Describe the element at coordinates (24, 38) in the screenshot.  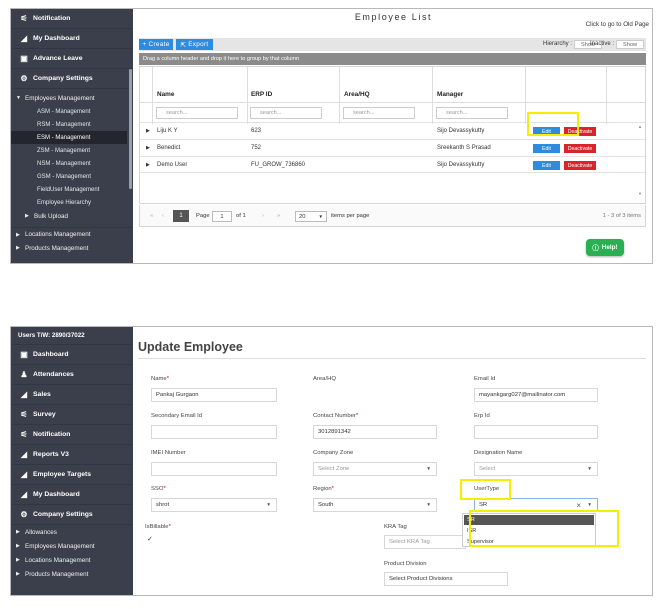
I see `chart-icon: ◢` at that location.